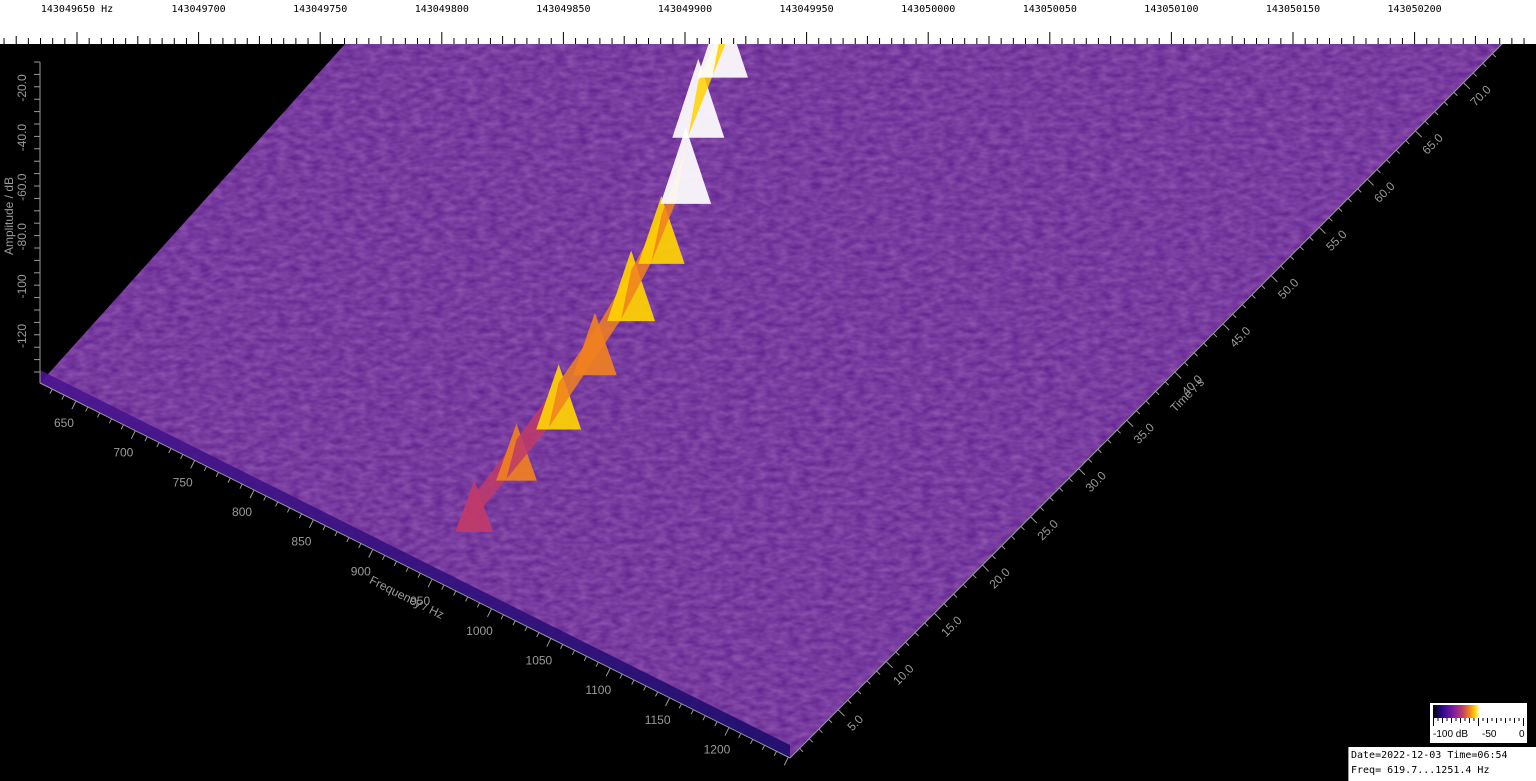  I want to click on time-tick-label: 70.0, so click(1480, 95).